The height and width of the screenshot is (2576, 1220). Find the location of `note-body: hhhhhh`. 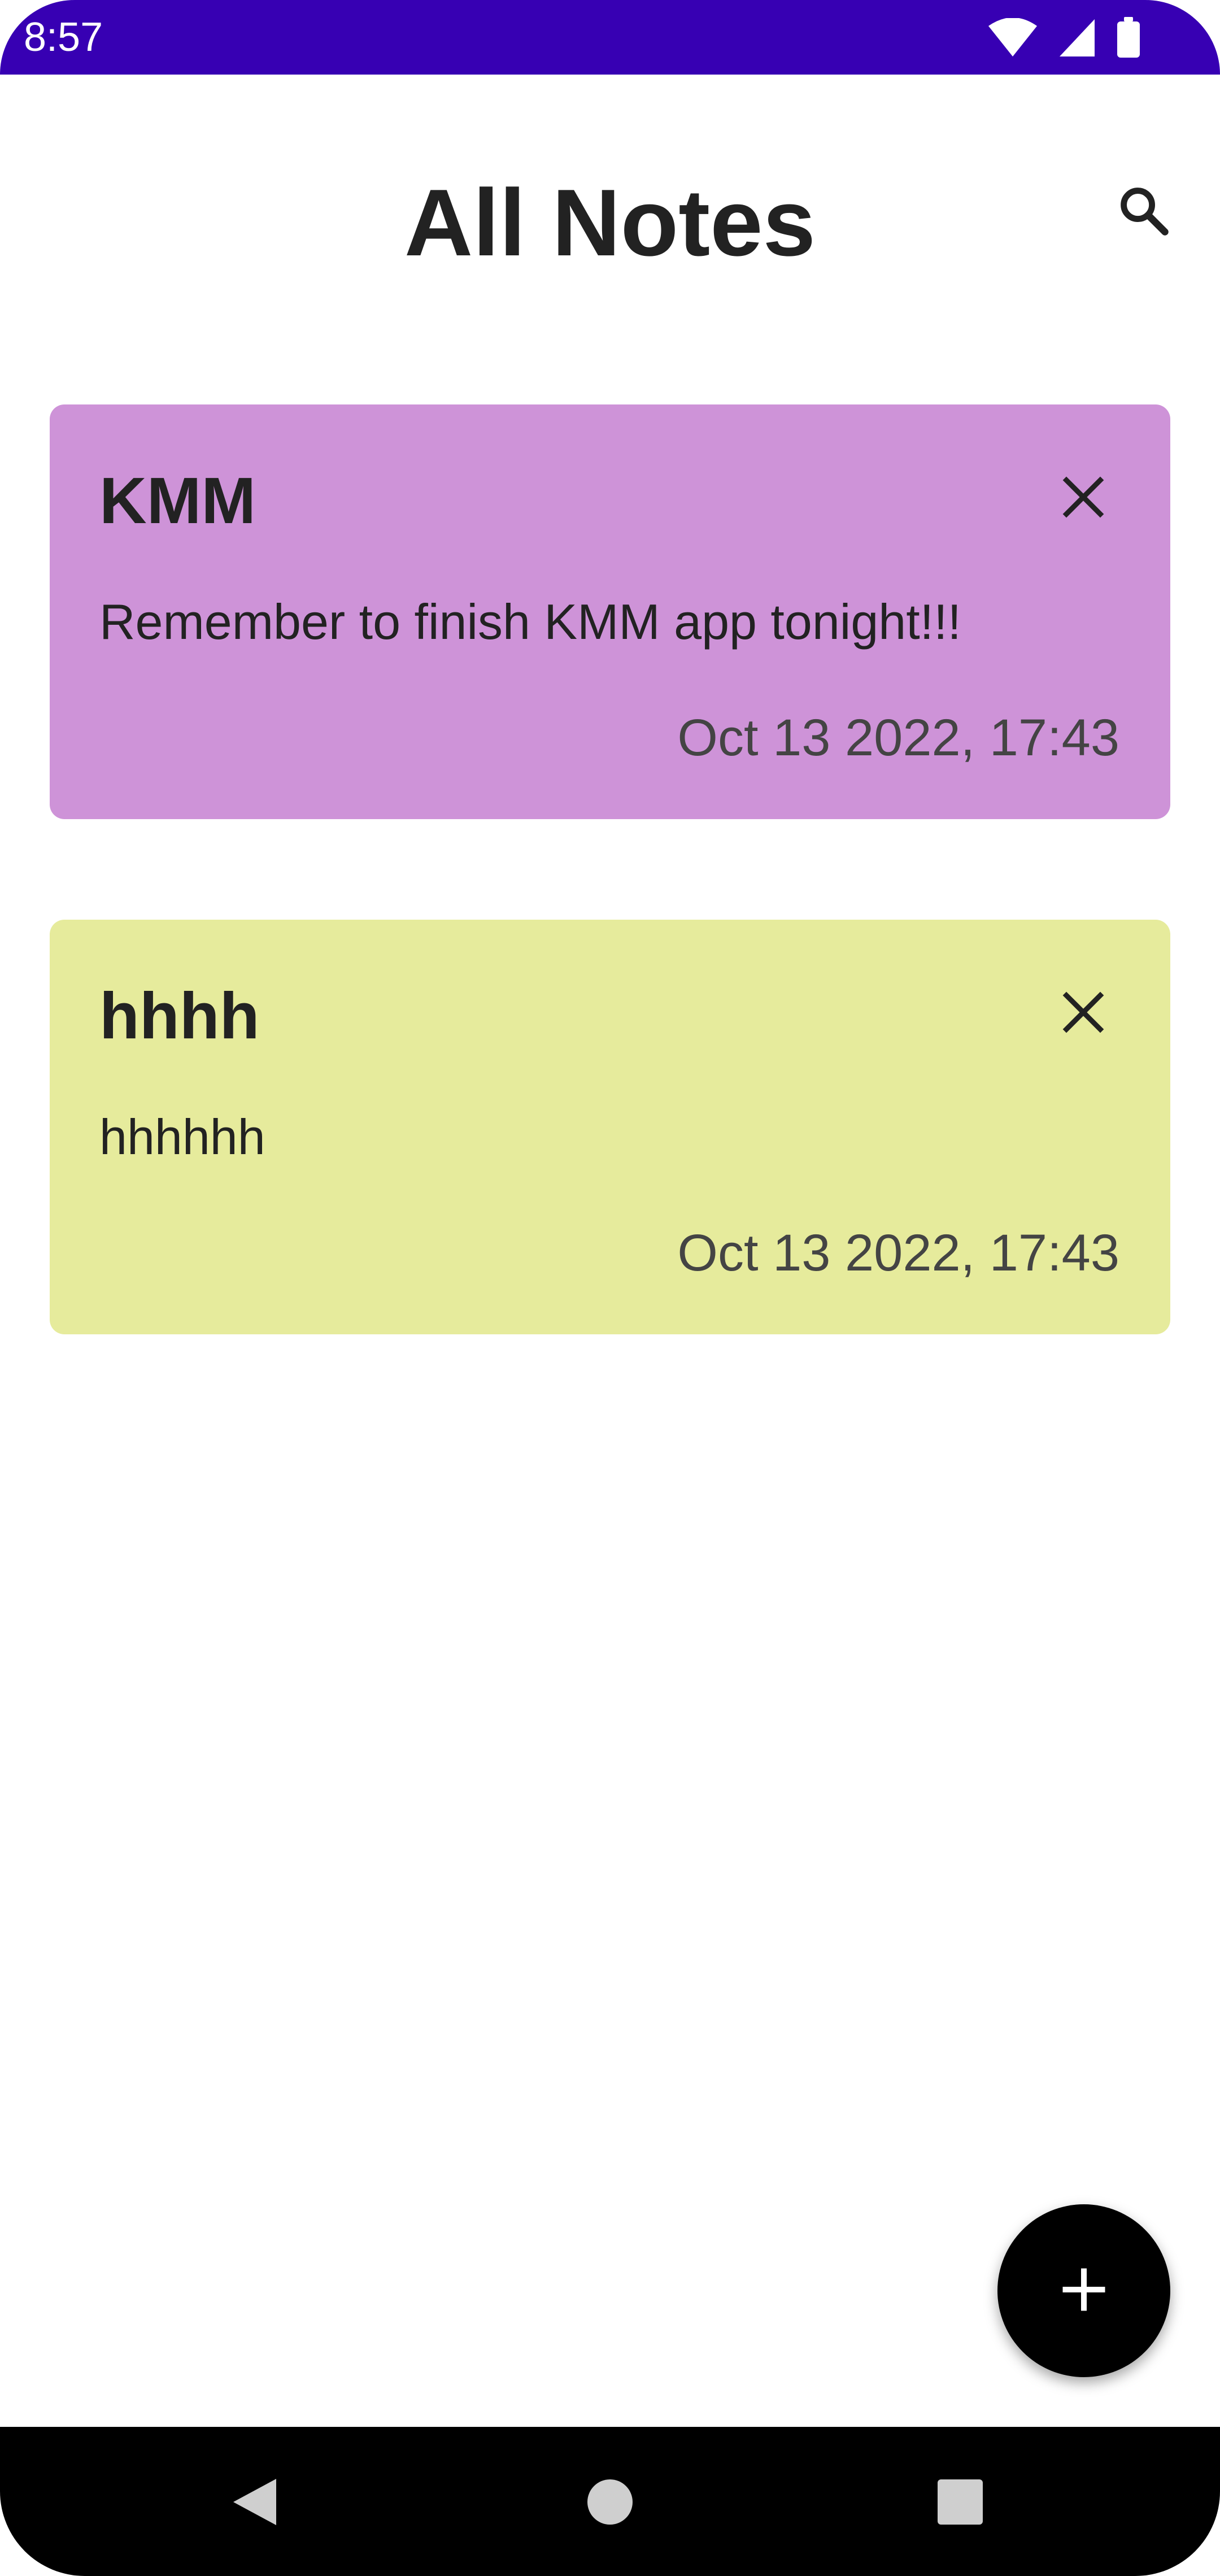

note-body: hhhhhh is located at coordinates (182, 1137).